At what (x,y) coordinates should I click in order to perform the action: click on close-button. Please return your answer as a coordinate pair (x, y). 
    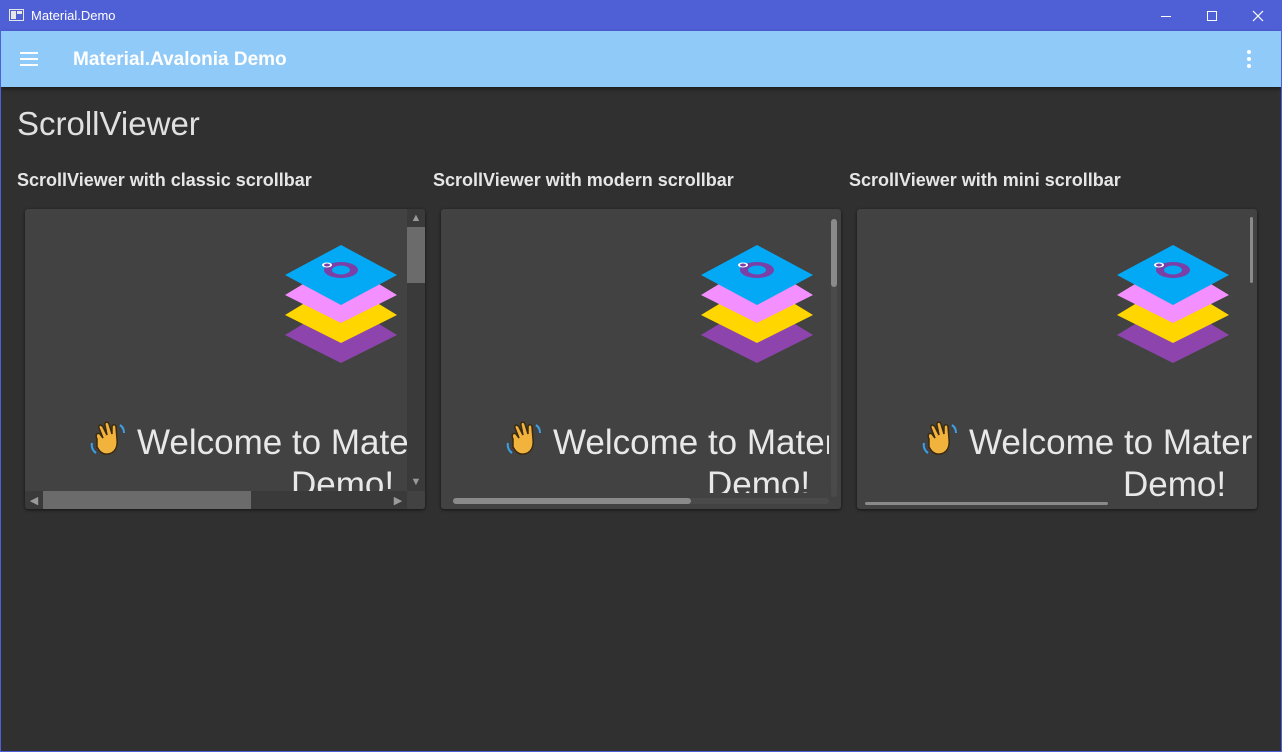
    Looking at the image, I should click on (1258, 16).